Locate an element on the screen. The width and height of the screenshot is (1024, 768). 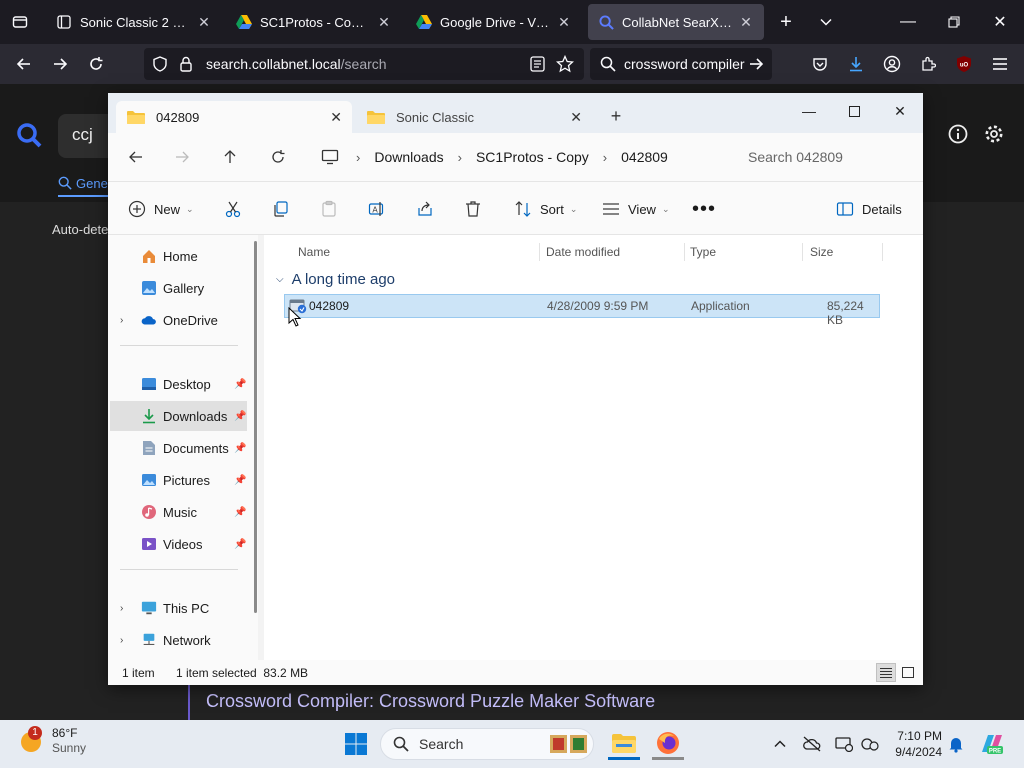
browser-tab-drive-warning: Google Drive - Virus scan warning ✕ is located at coordinates (494, 22).